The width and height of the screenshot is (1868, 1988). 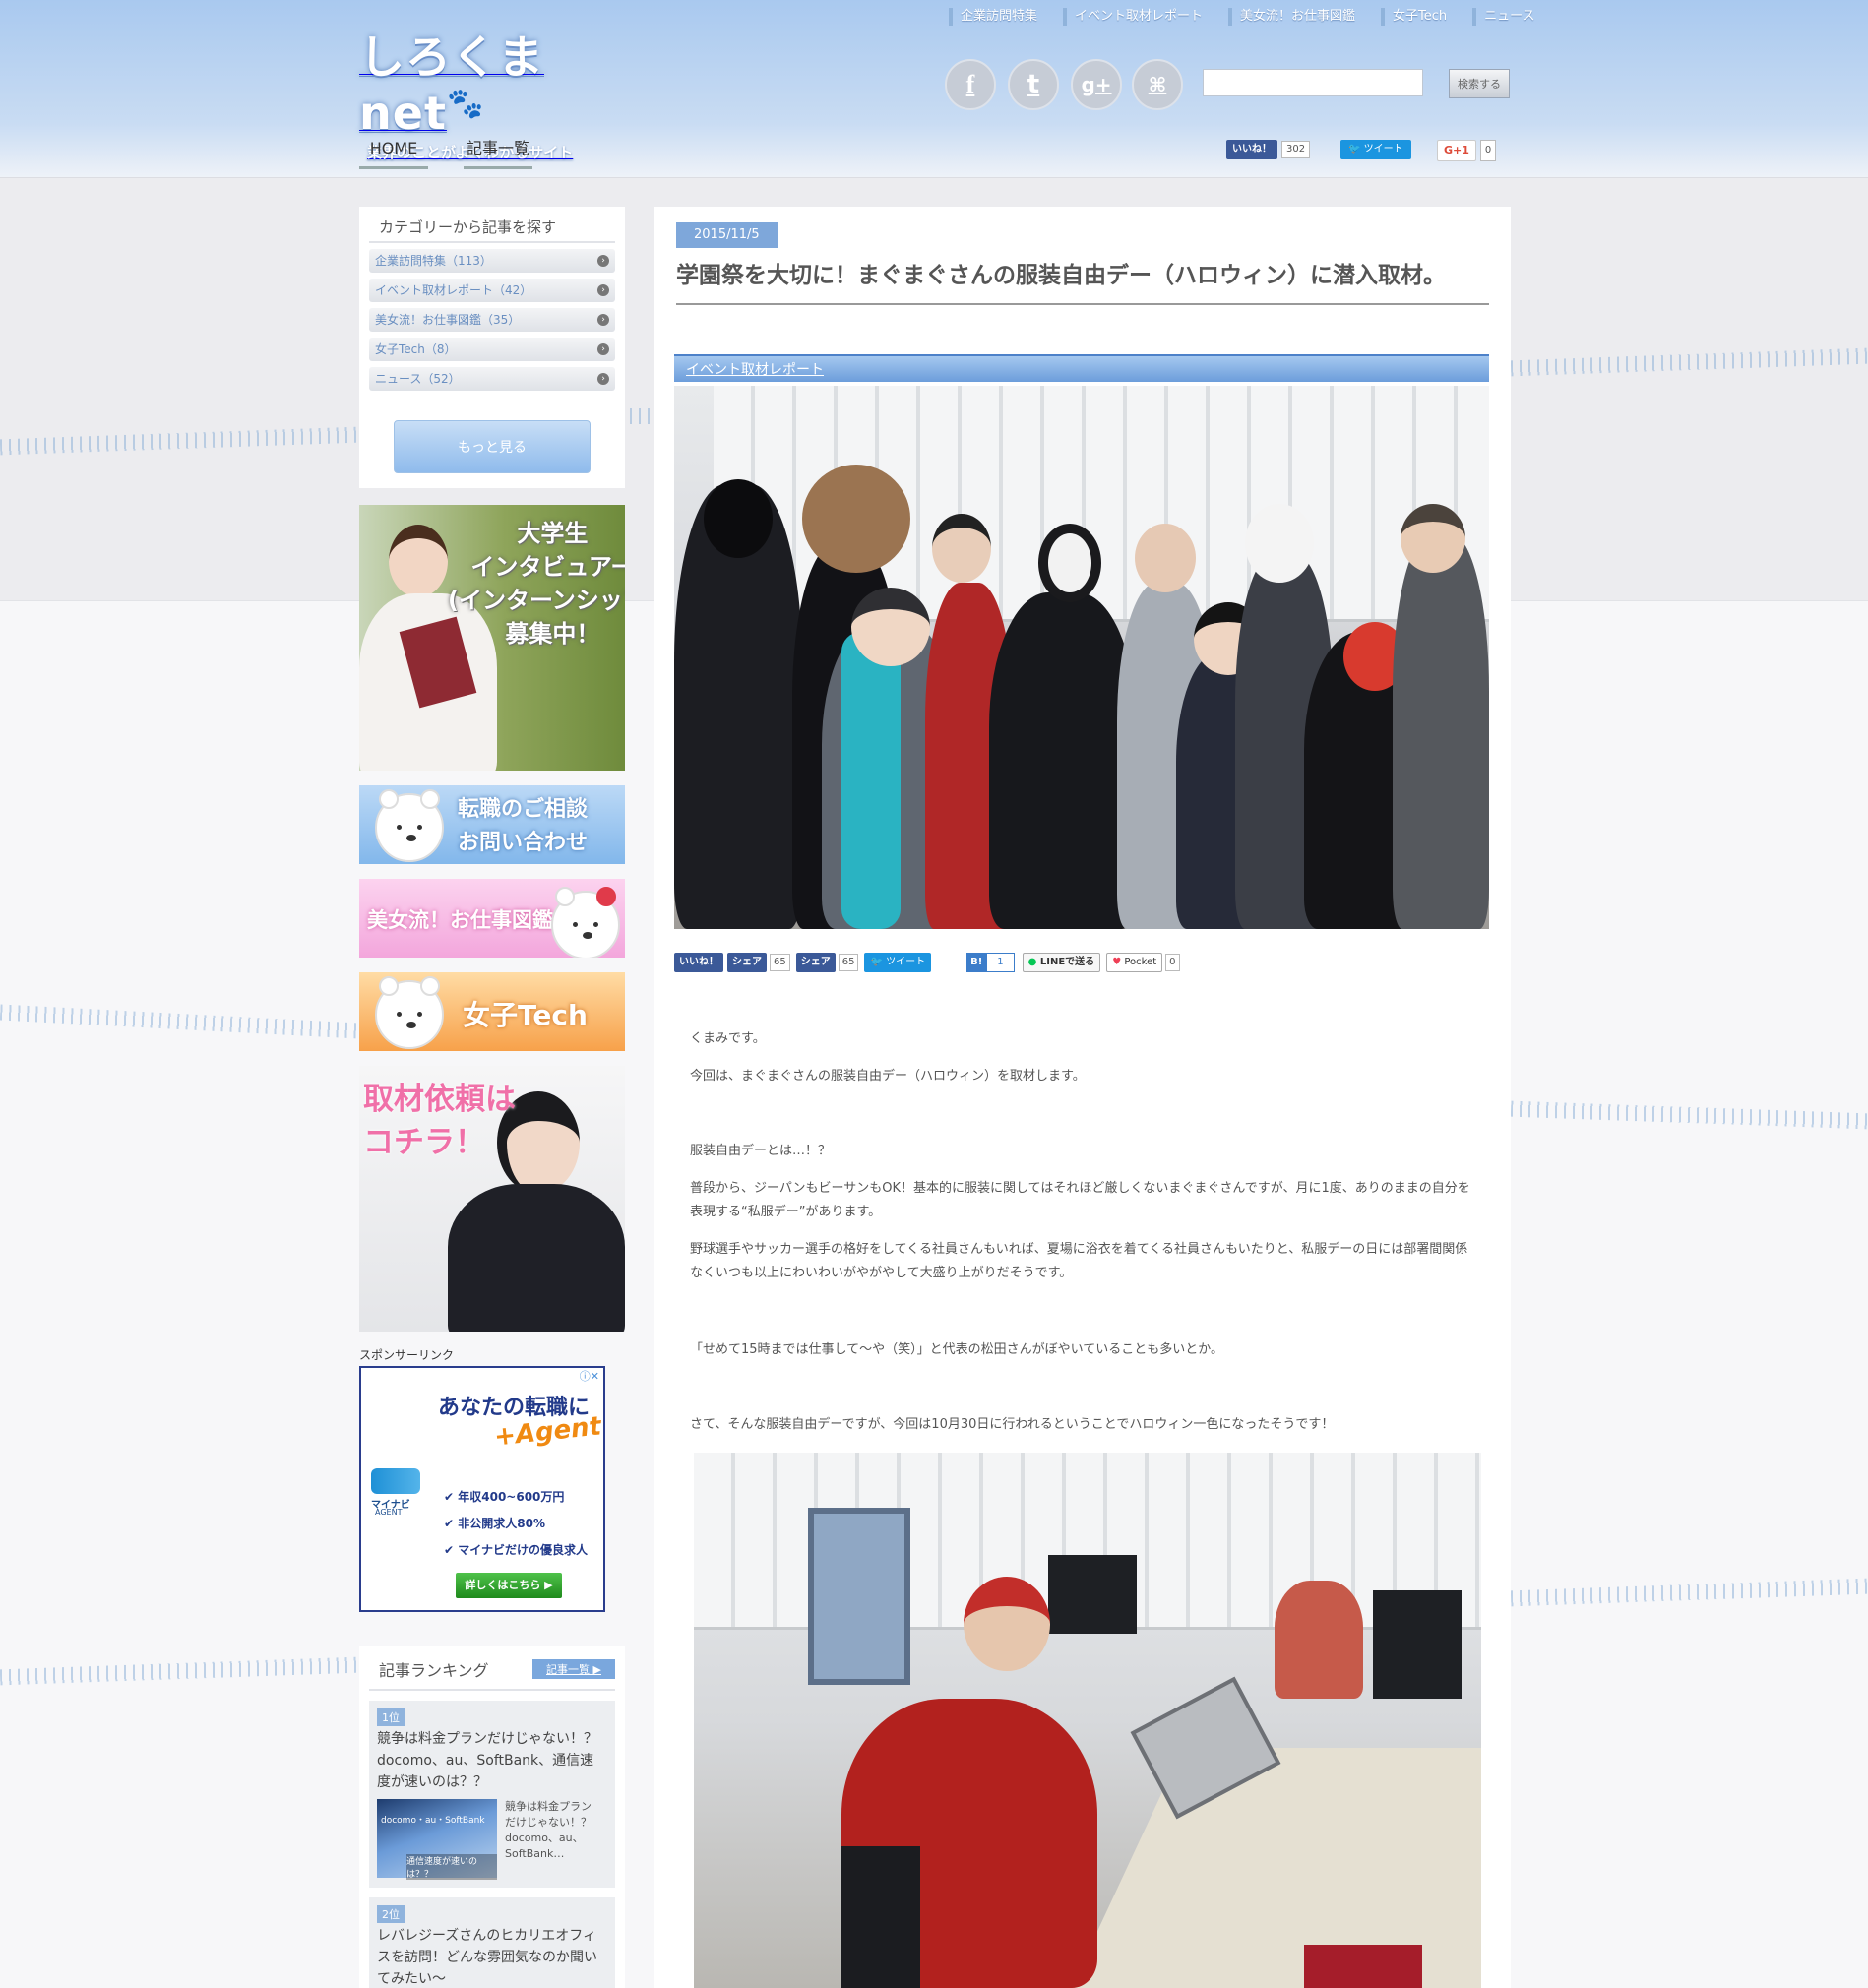 I want to click on banner-person-body, so click(x=536, y=1258).